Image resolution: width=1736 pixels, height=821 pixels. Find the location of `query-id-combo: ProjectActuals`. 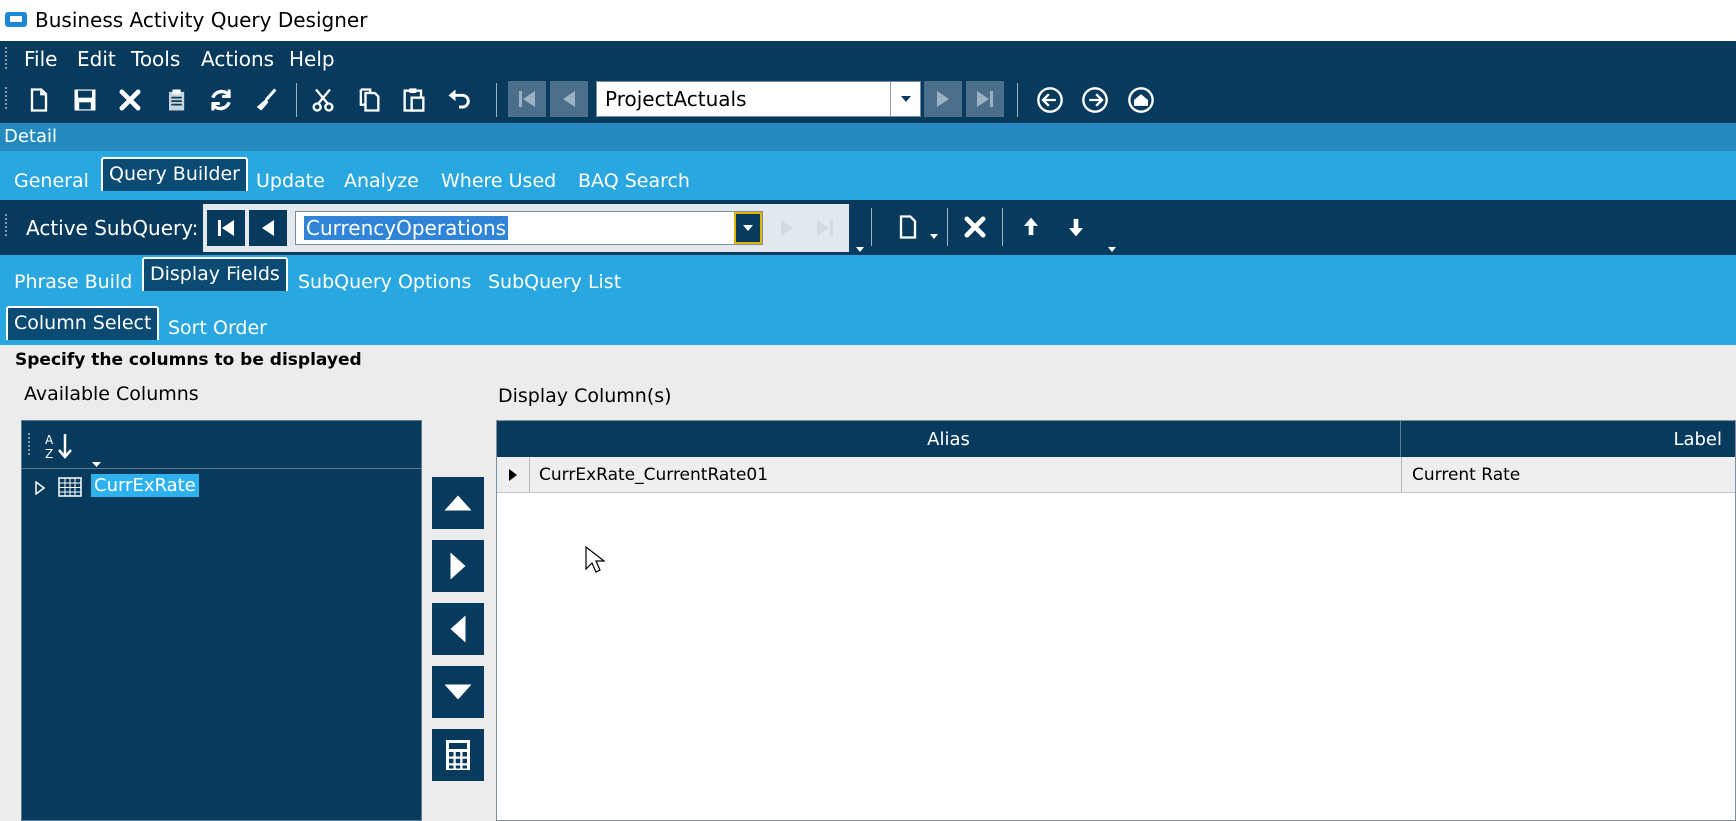

query-id-combo: ProjectActuals is located at coordinates (758, 99).